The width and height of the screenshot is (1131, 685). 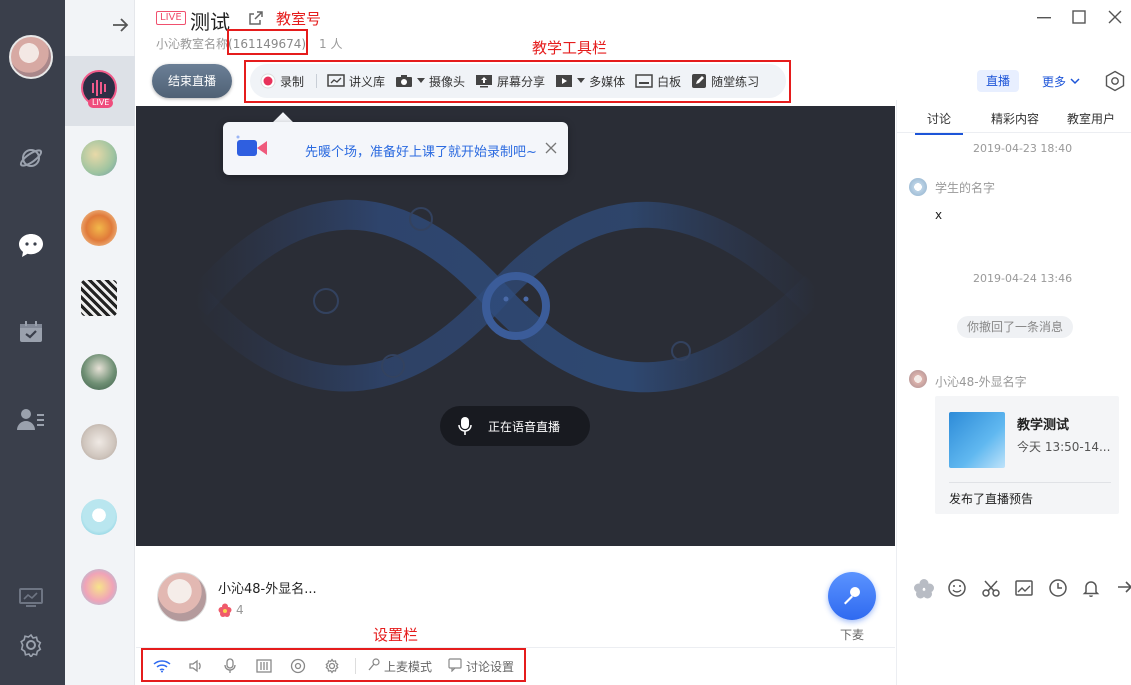 What do you see at coordinates (1061, 81) in the screenshot?
I see `more-menu: 更多` at bounding box center [1061, 81].